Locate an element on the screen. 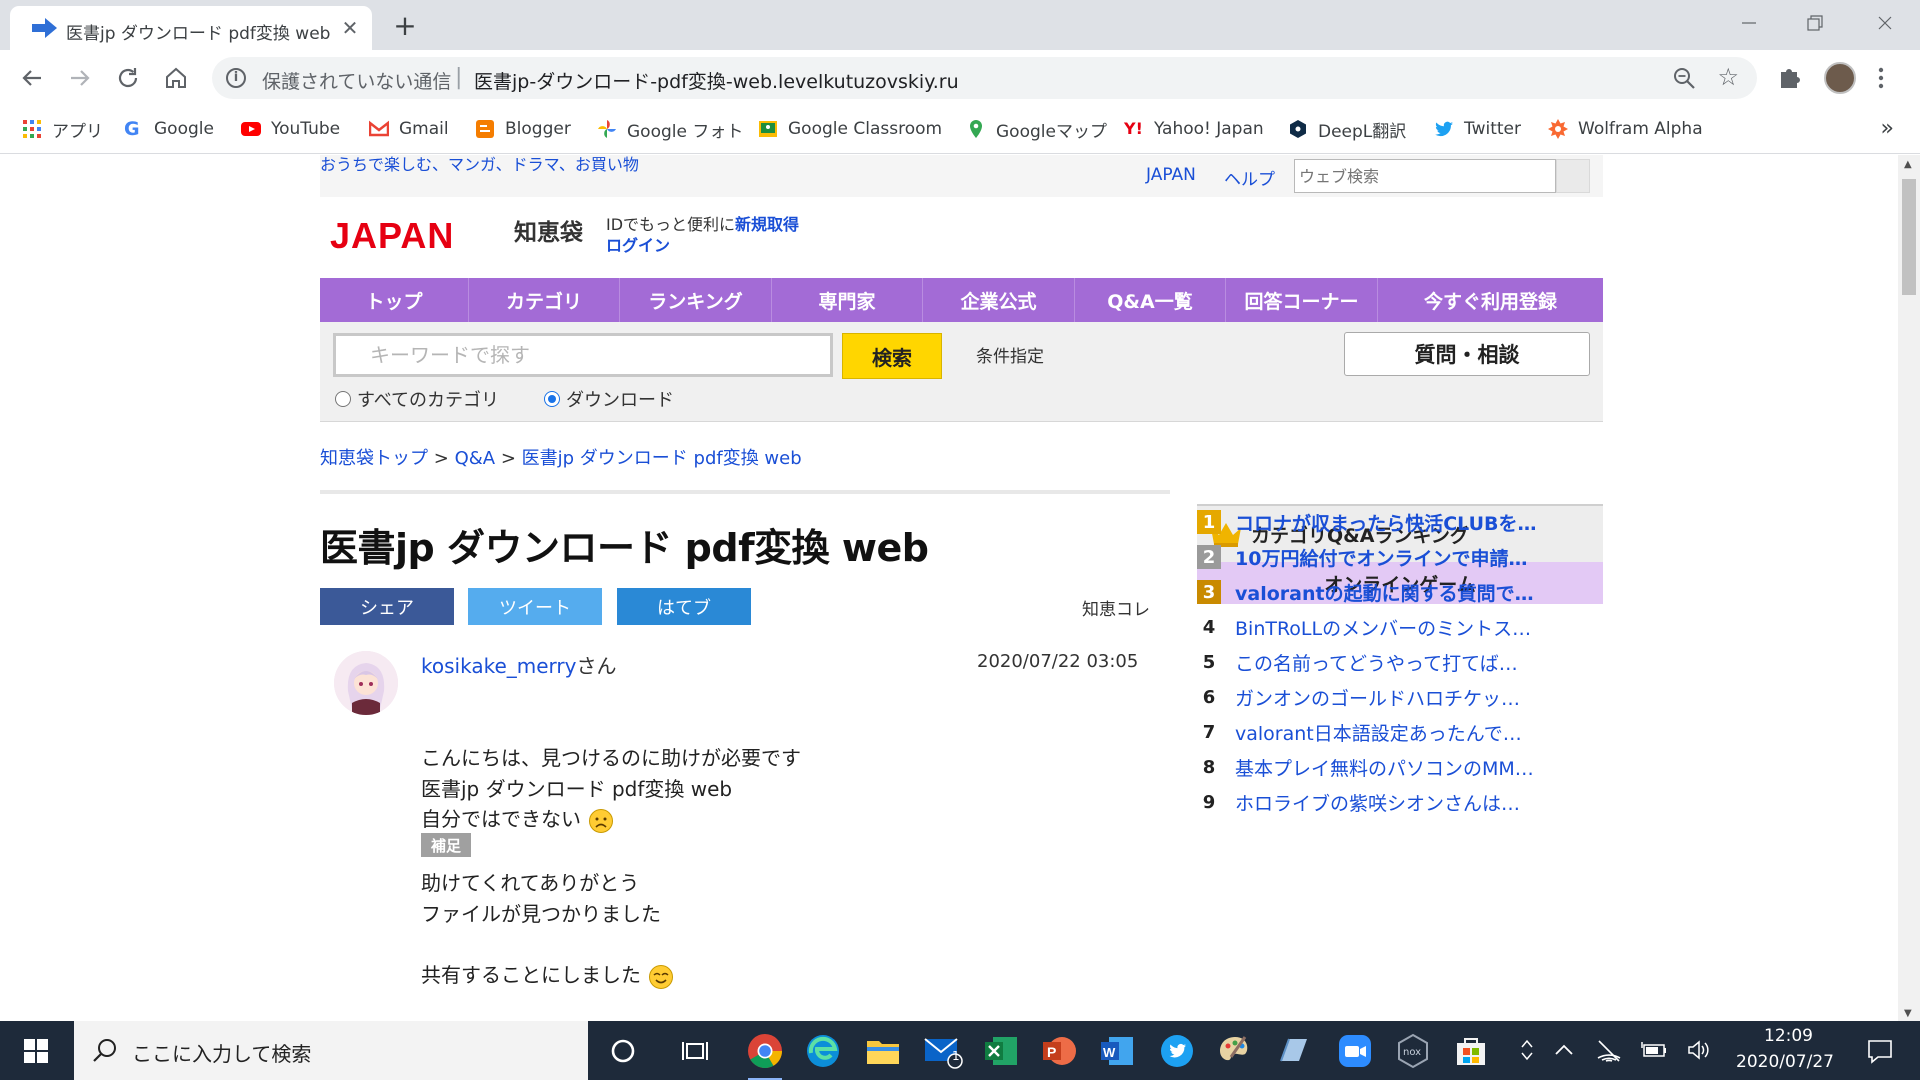 This screenshot has width=1920, height=1080. bookmark-deepl: DeepL翻訳 is located at coordinates (1347, 129).